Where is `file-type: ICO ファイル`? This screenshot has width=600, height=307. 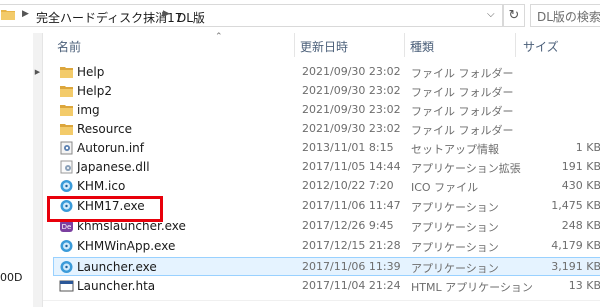 file-type: ICO ファイル is located at coordinates (445, 187).